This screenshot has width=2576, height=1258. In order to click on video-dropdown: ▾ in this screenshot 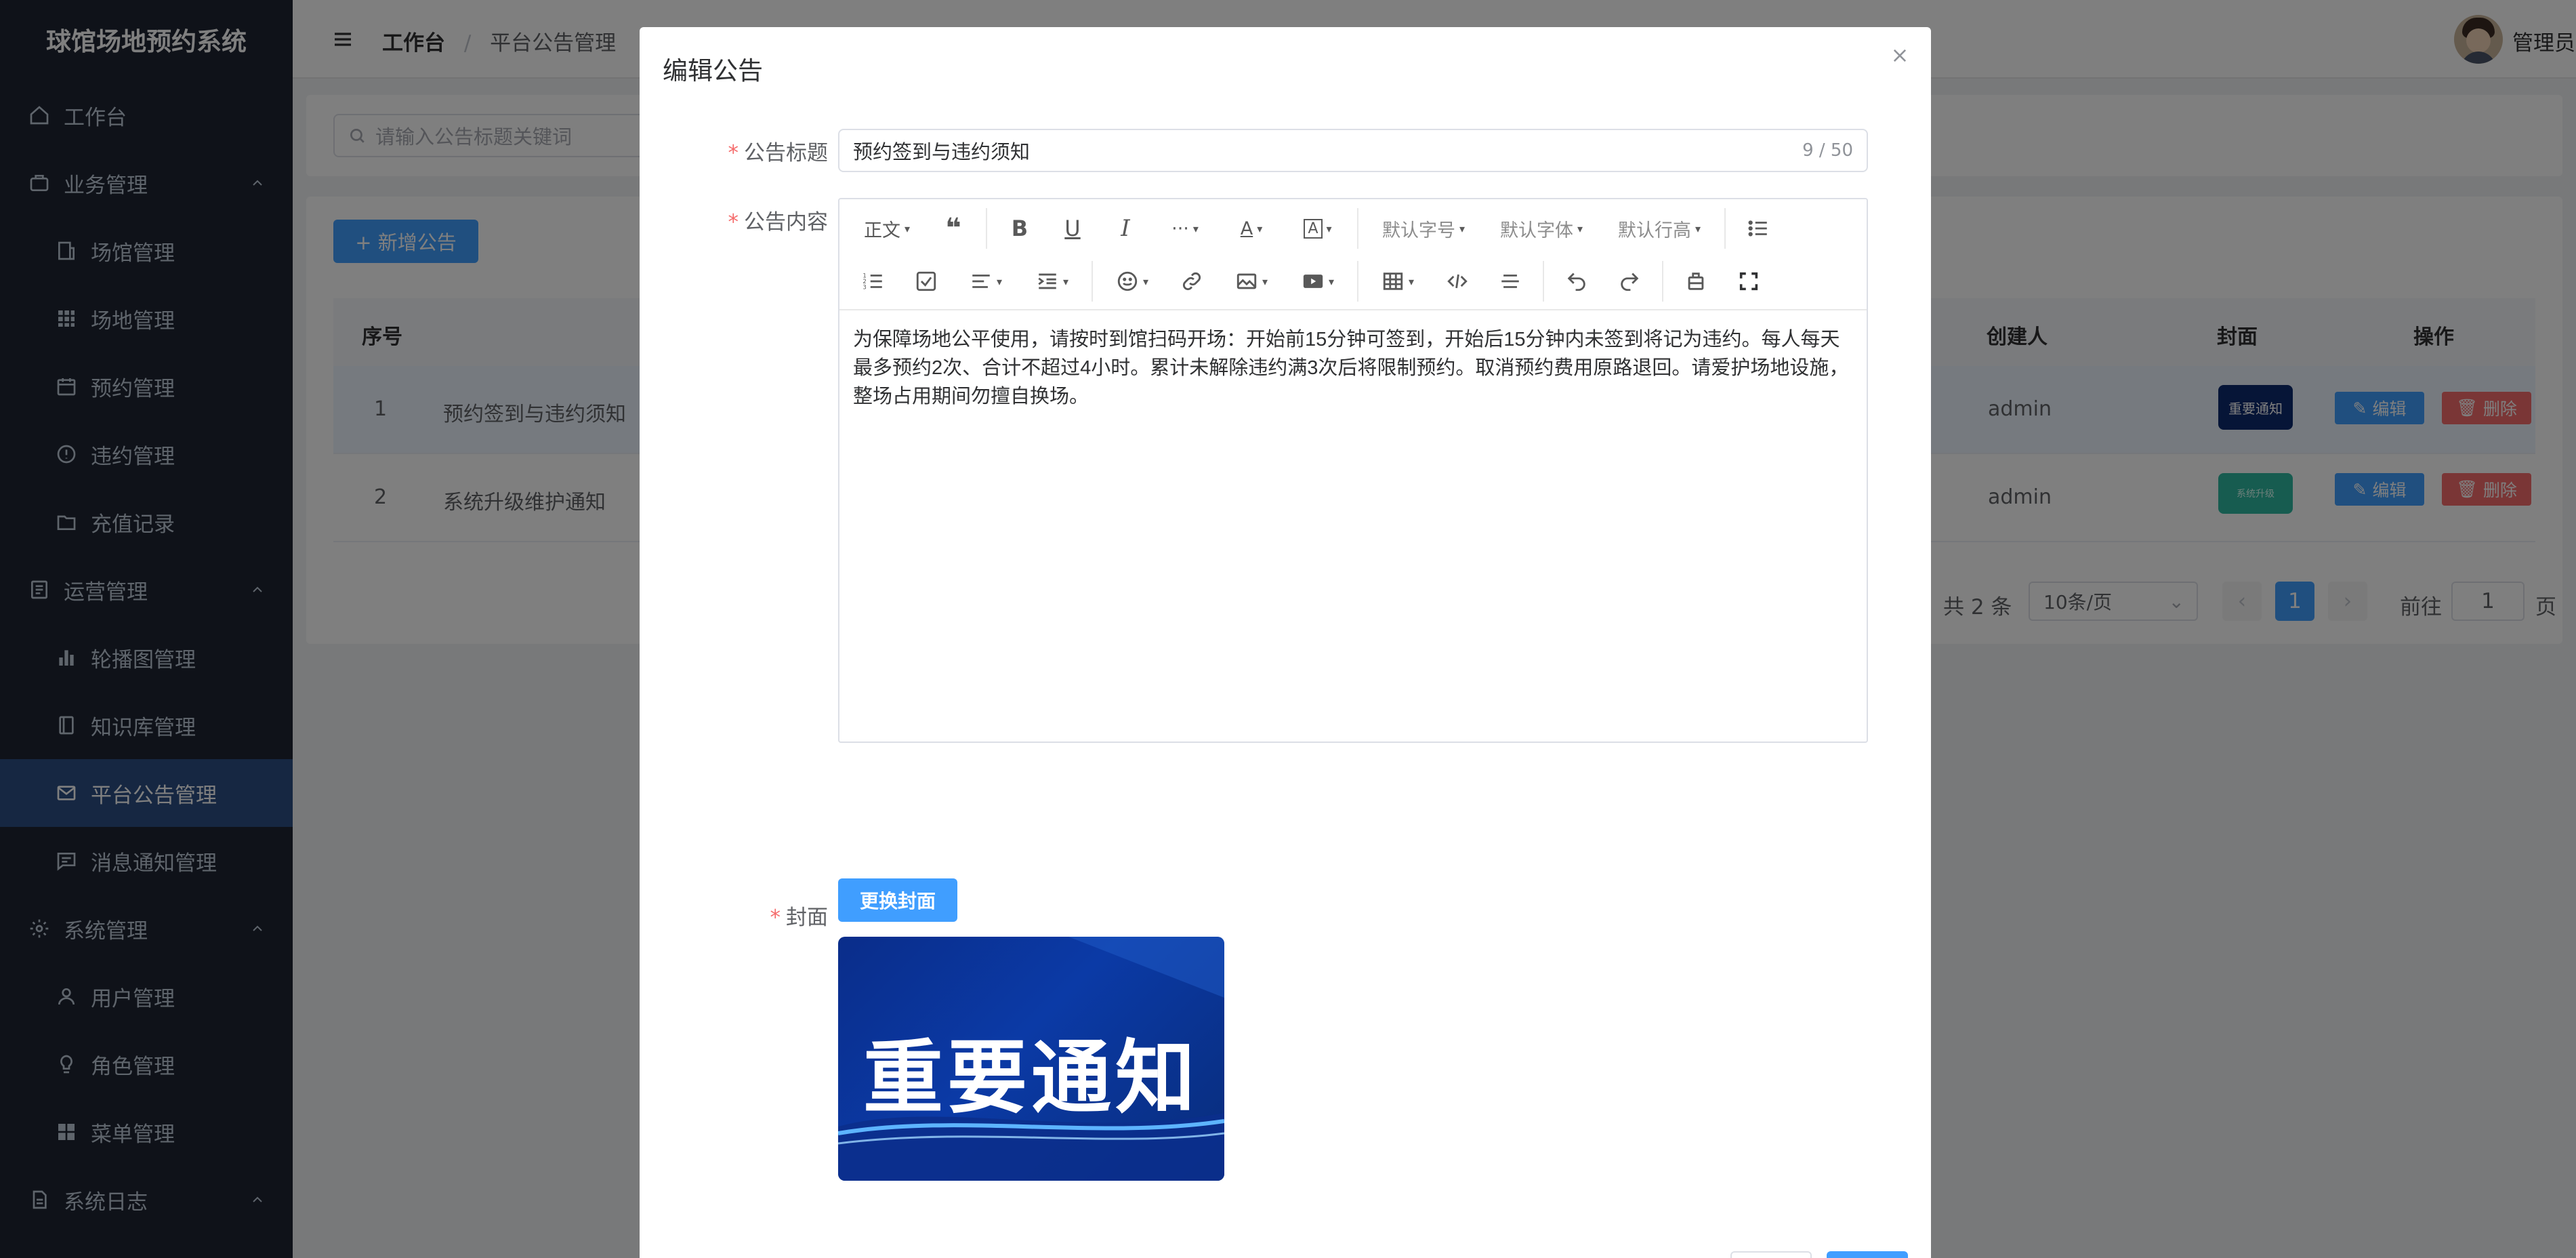, I will do `click(1318, 281)`.